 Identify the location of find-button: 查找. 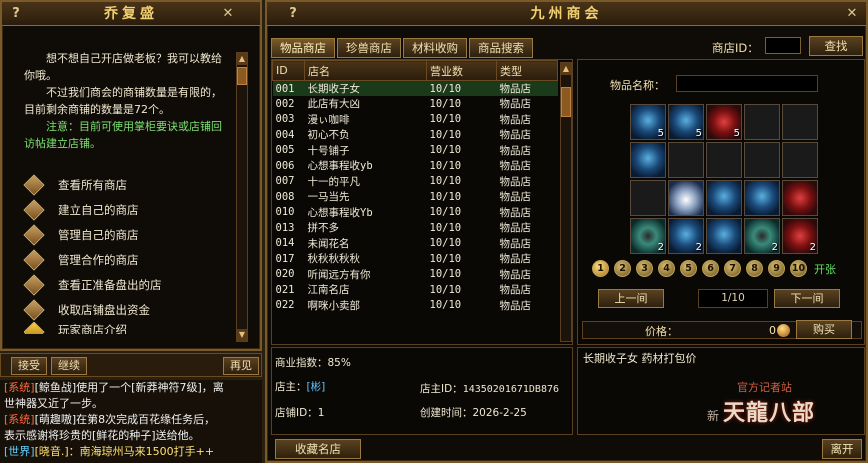
(836, 46).